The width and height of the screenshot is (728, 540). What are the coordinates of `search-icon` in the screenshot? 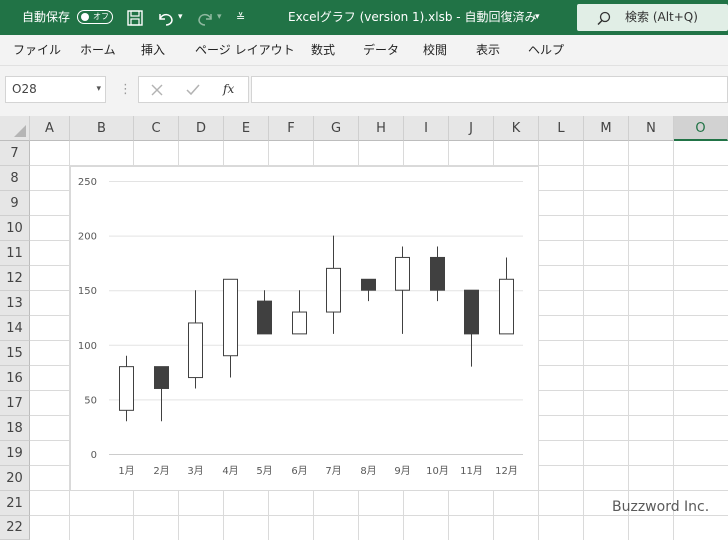 It's located at (604, 18).